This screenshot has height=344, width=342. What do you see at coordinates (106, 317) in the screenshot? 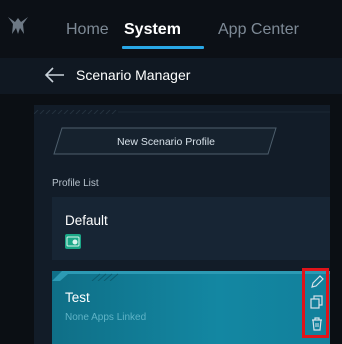
I see `profile-status-test: None Apps Linked` at bounding box center [106, 317].